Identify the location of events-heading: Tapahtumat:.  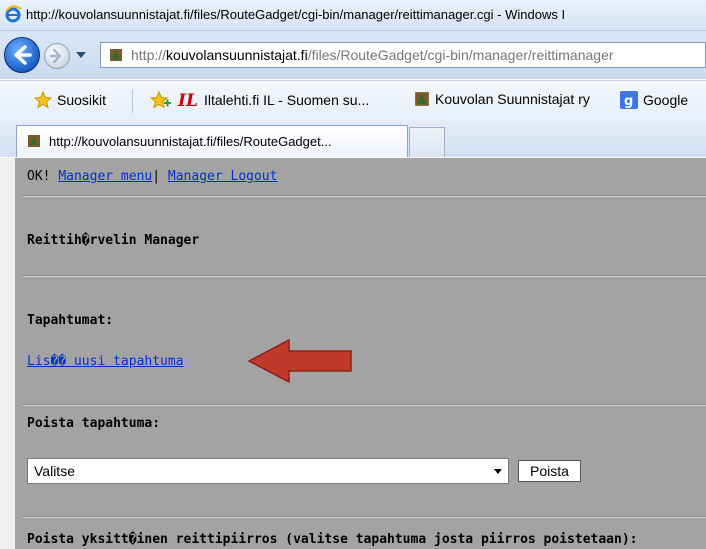
(70, 320).